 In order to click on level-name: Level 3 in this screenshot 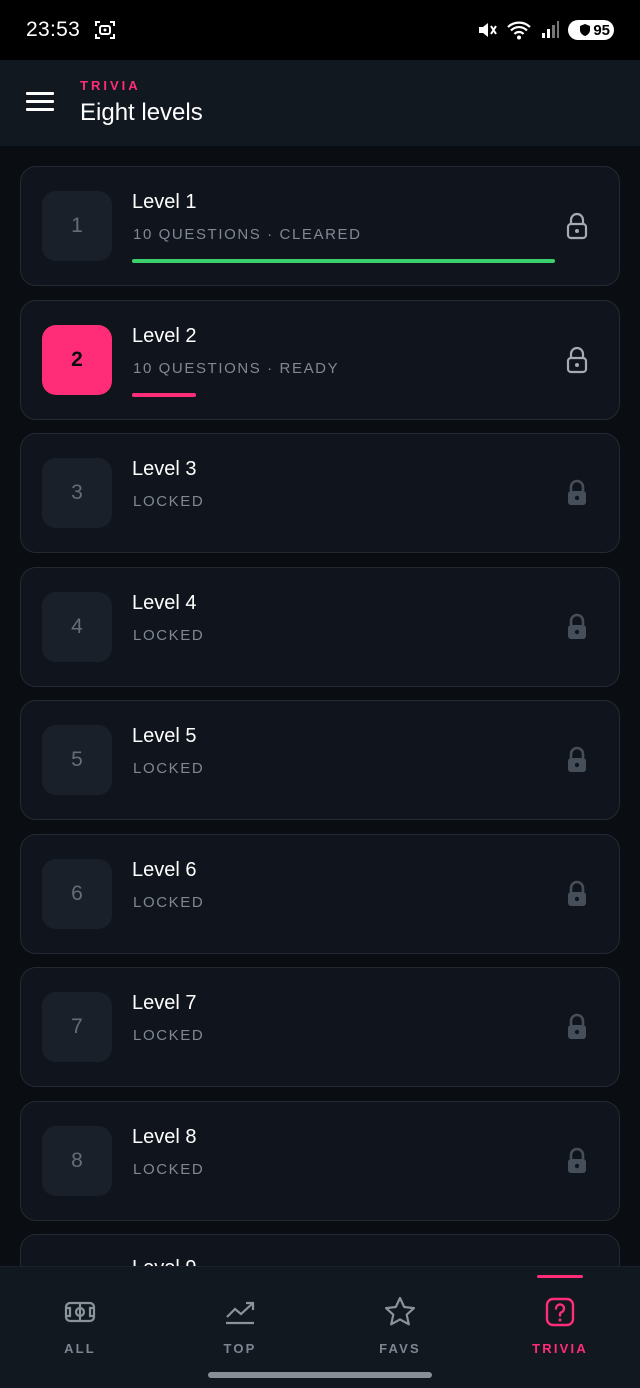, I will do `click(164, 469)`.